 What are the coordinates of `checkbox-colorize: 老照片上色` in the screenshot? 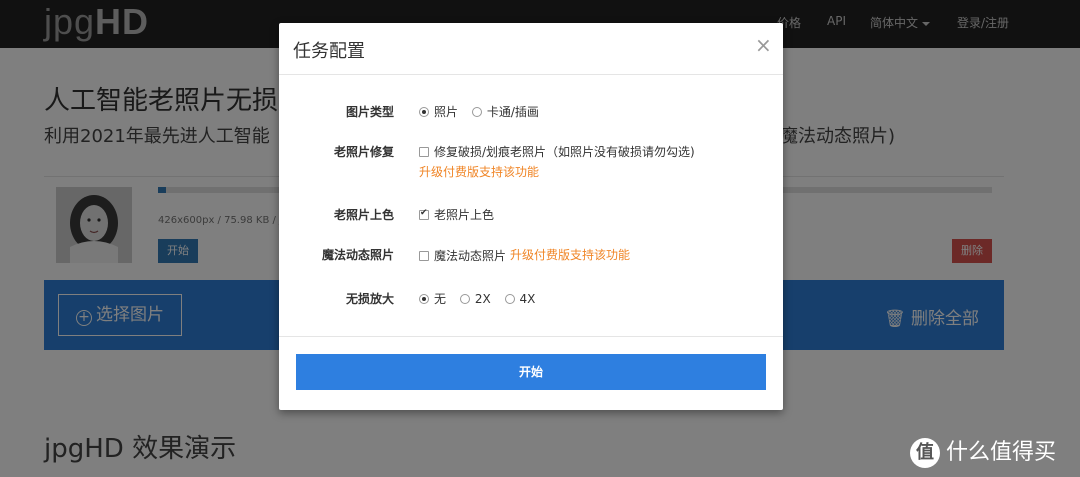 It's located at (456, 214).